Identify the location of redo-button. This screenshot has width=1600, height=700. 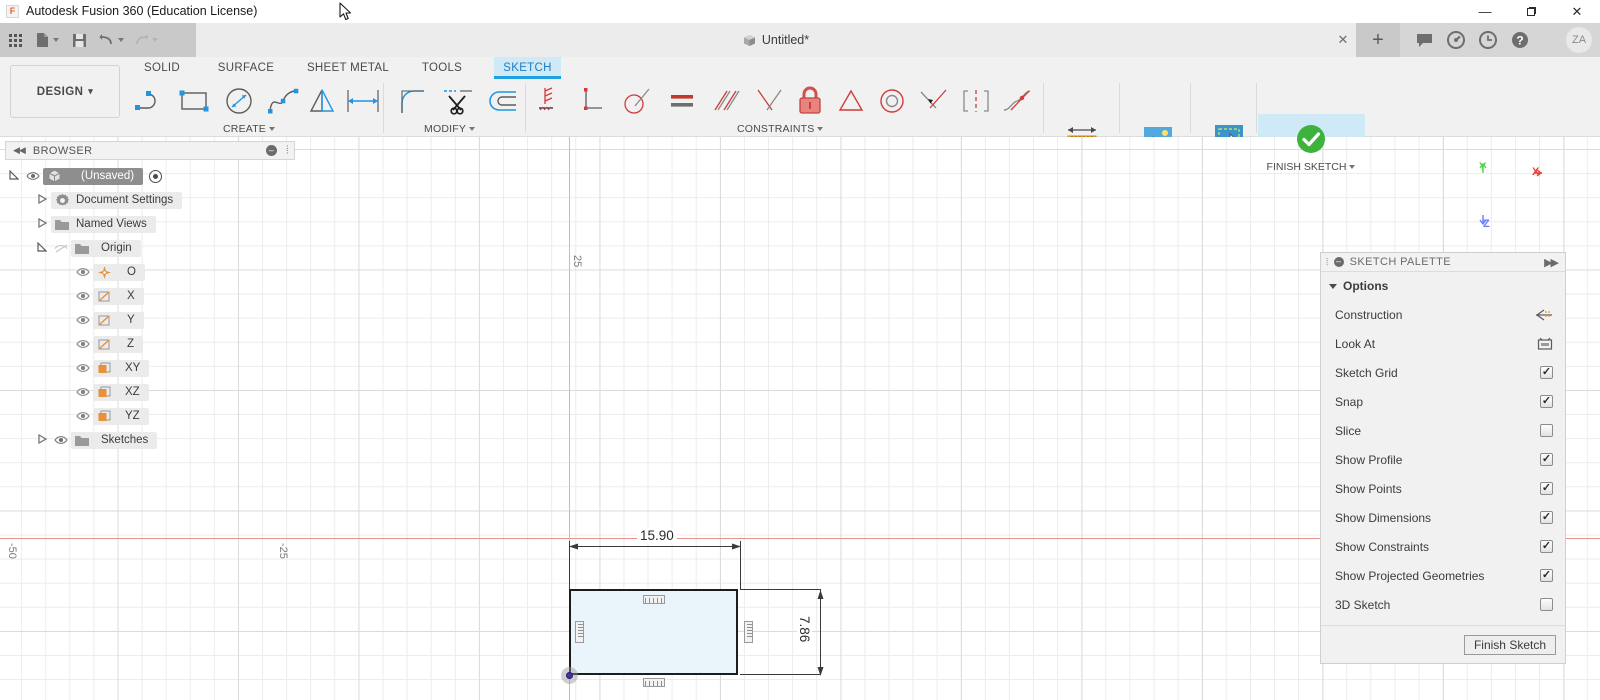
(145, 40).